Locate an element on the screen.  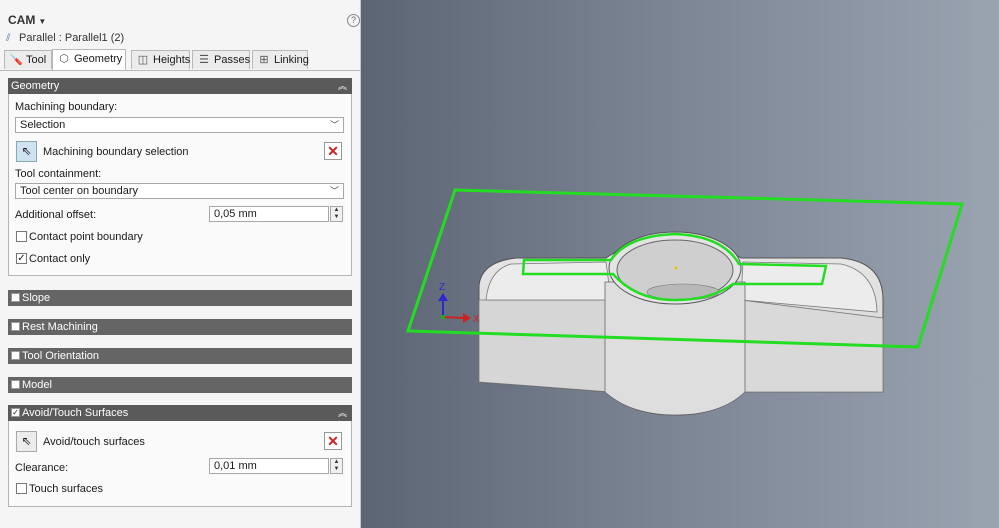
additional-offset-spinner: ▲ ▼ is located at coordinates (336, 214).